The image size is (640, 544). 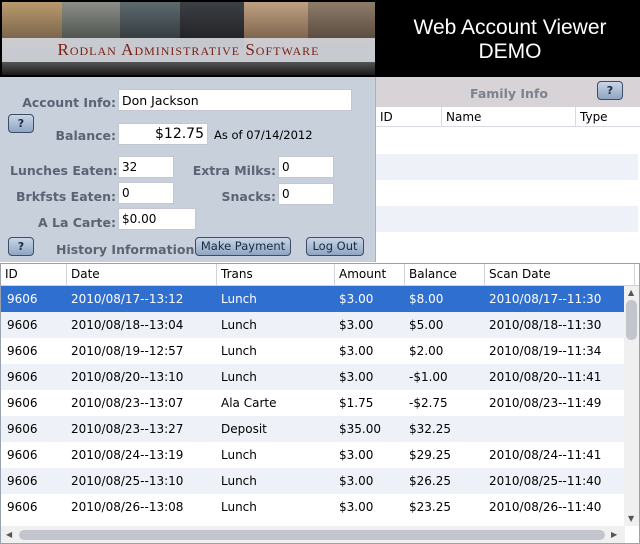 What do you see at coordinates (235, 100) in the screenshot?
I see `account-name-field: Don Jackson` at bounding box center [235, 100].